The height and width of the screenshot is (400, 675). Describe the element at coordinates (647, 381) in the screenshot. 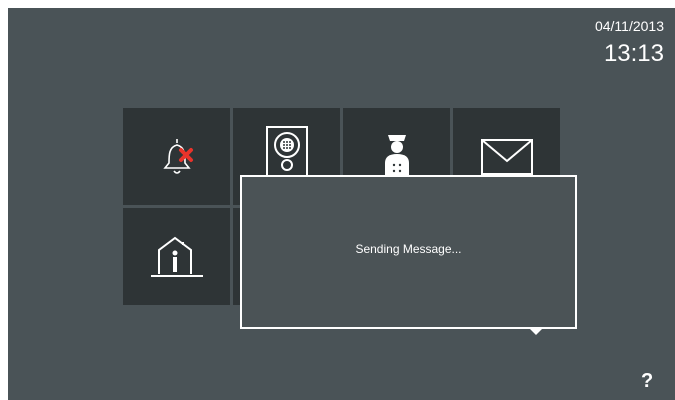

I see `help-button: ?` at that location.